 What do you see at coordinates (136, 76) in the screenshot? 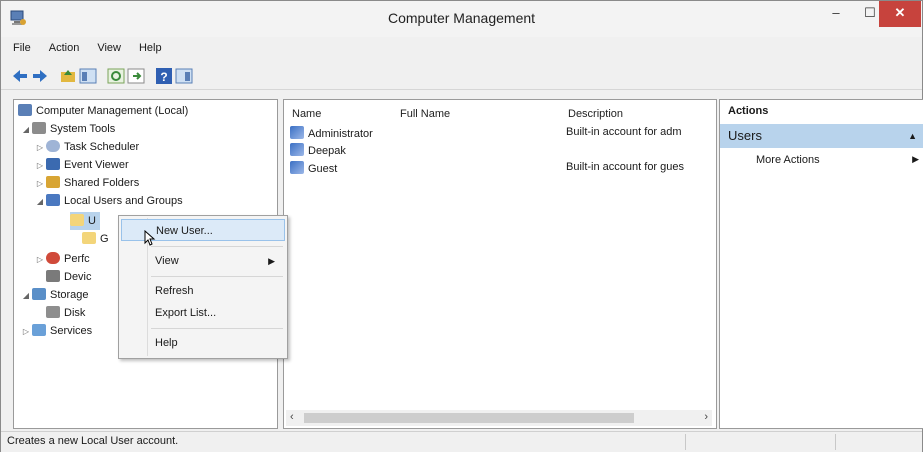
I see `export-list-icon` at bounding box center [136, 76].